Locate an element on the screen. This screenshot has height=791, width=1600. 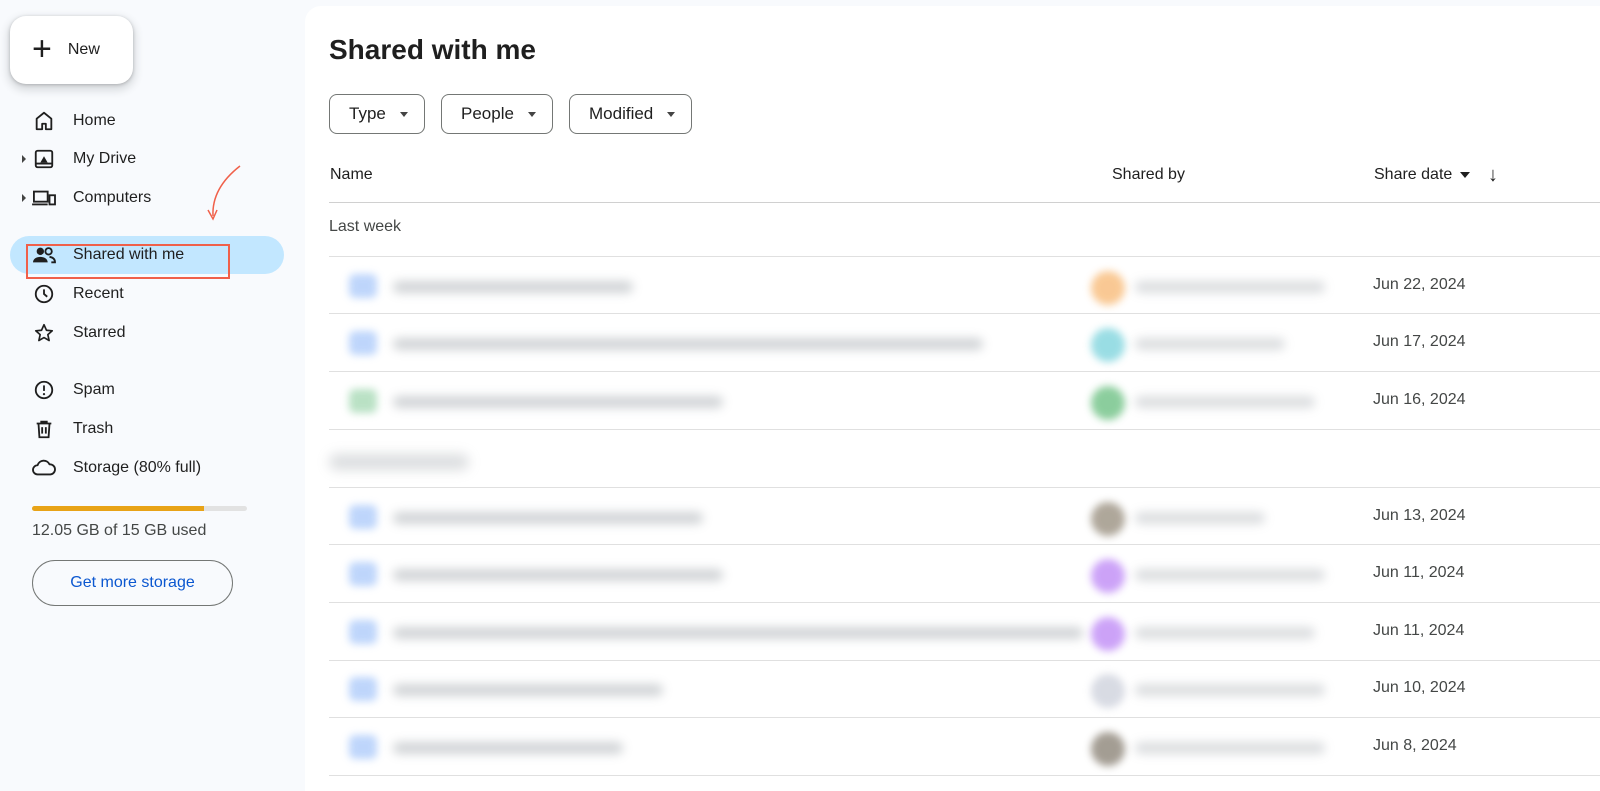
new-button: + New is located at coordinates (71, 50).